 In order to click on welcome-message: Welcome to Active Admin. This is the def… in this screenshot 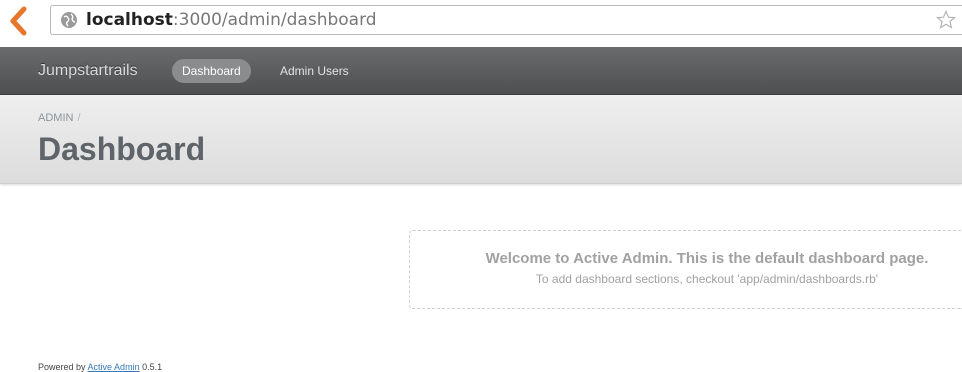, I will do `click(707, 258)`.